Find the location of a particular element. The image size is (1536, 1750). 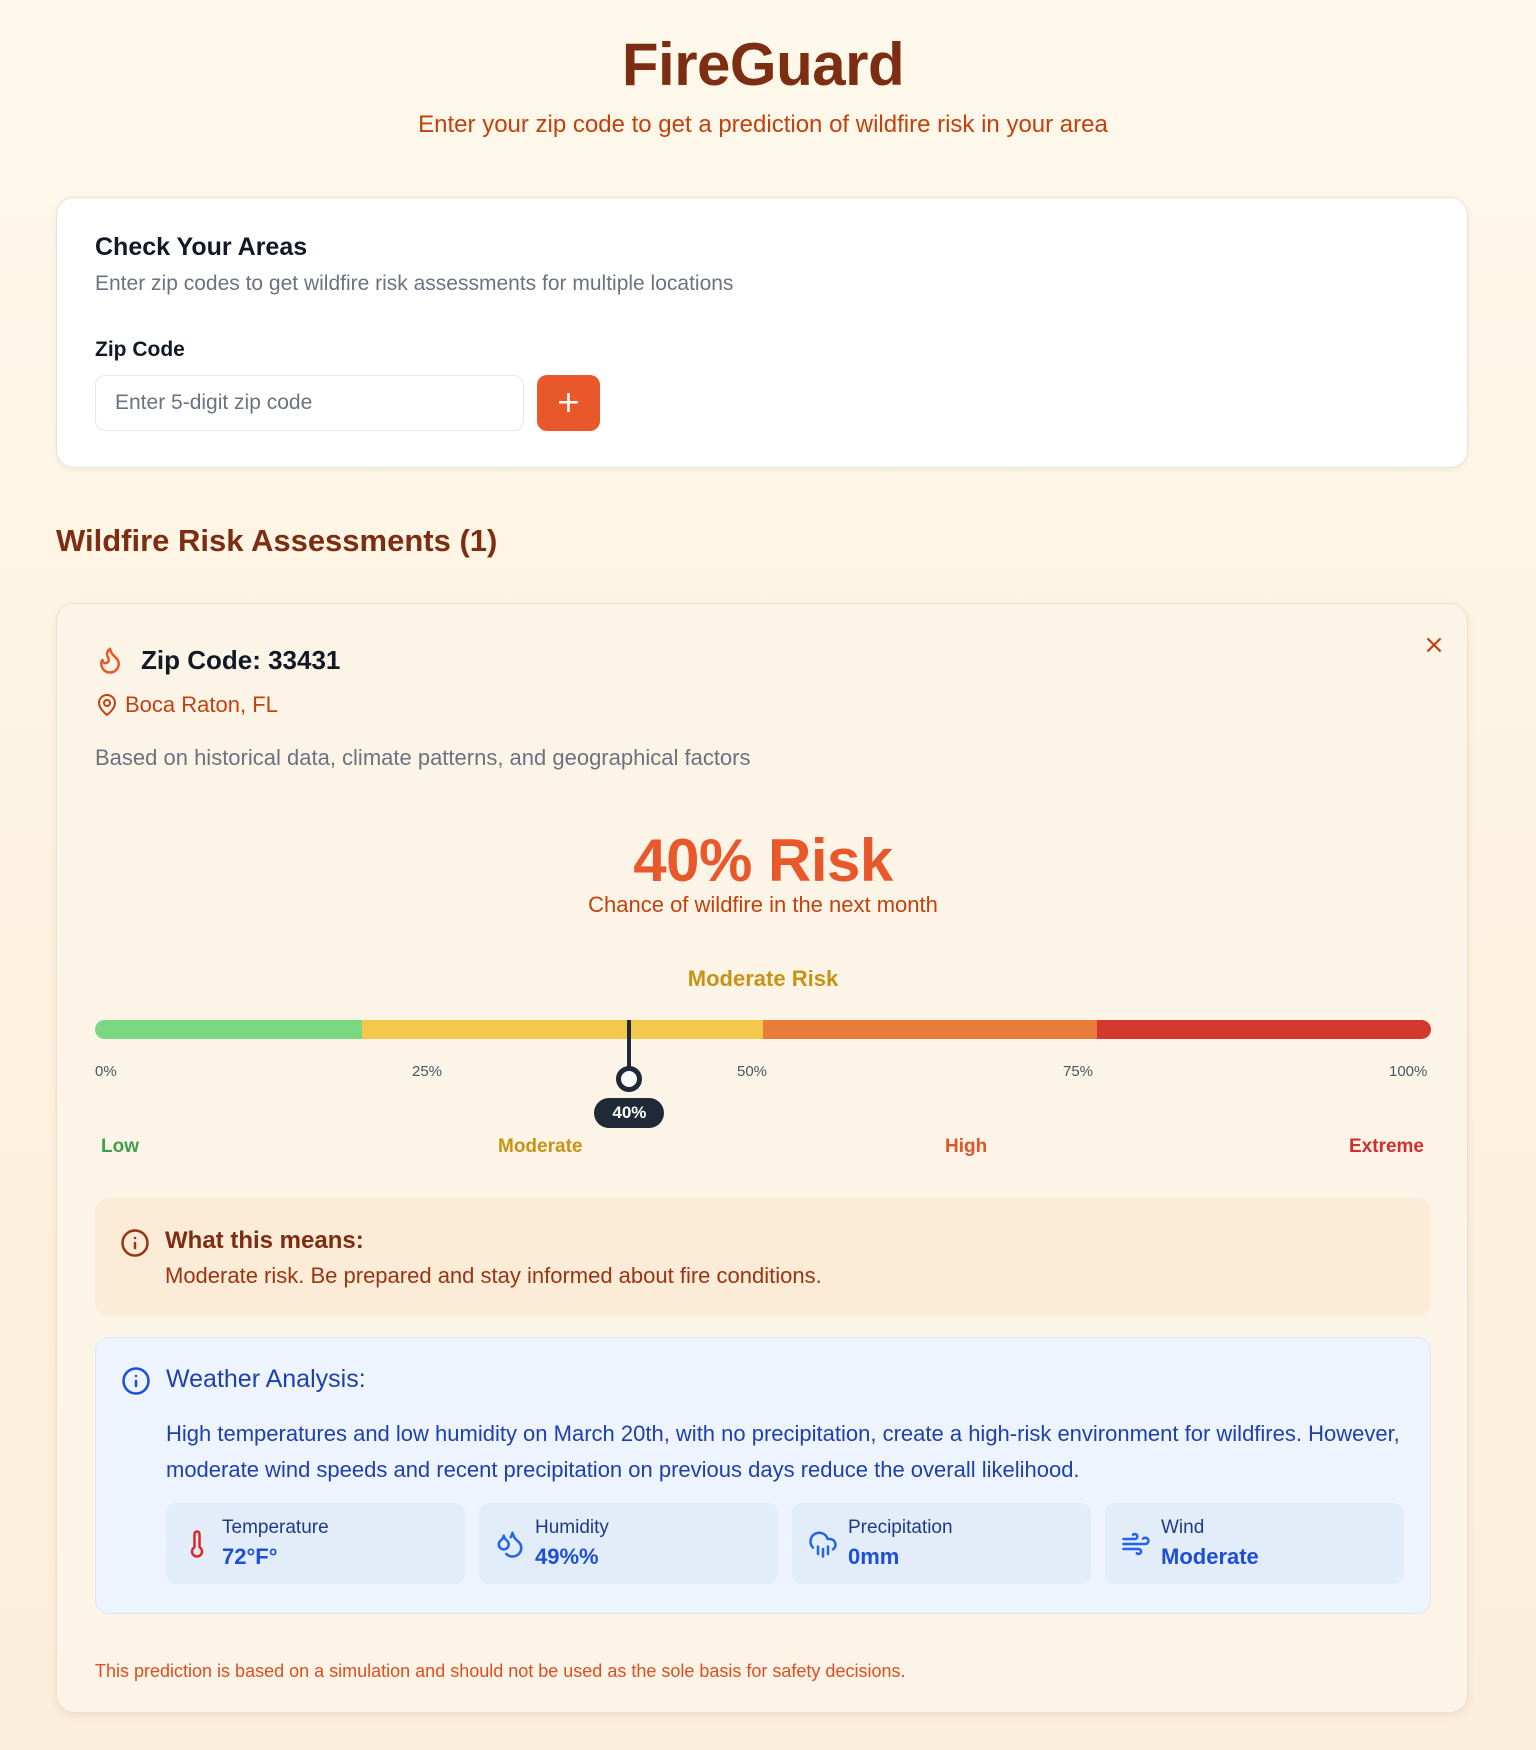

band-label-moderate: Moderate is located at coordinates (540, 1146).